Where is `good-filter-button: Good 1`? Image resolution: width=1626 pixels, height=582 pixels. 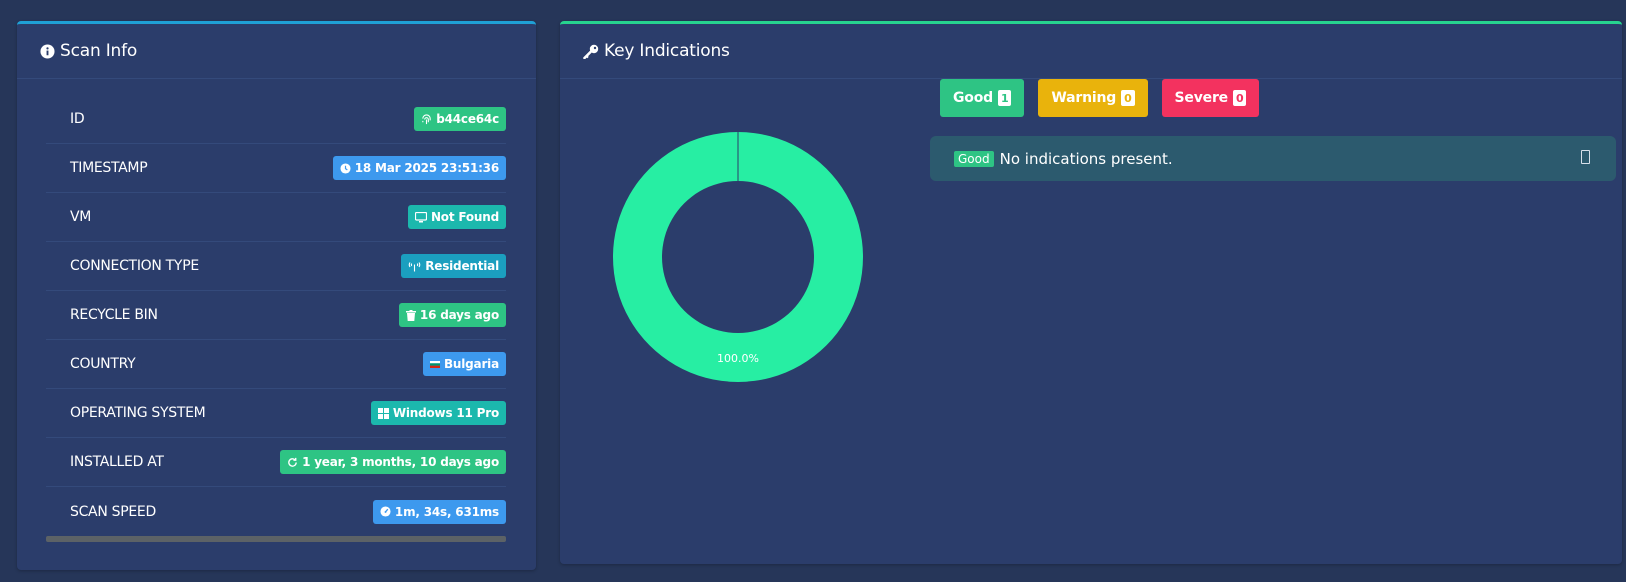
good-filter-button: Good 1 is located at coordinates (982, 98).